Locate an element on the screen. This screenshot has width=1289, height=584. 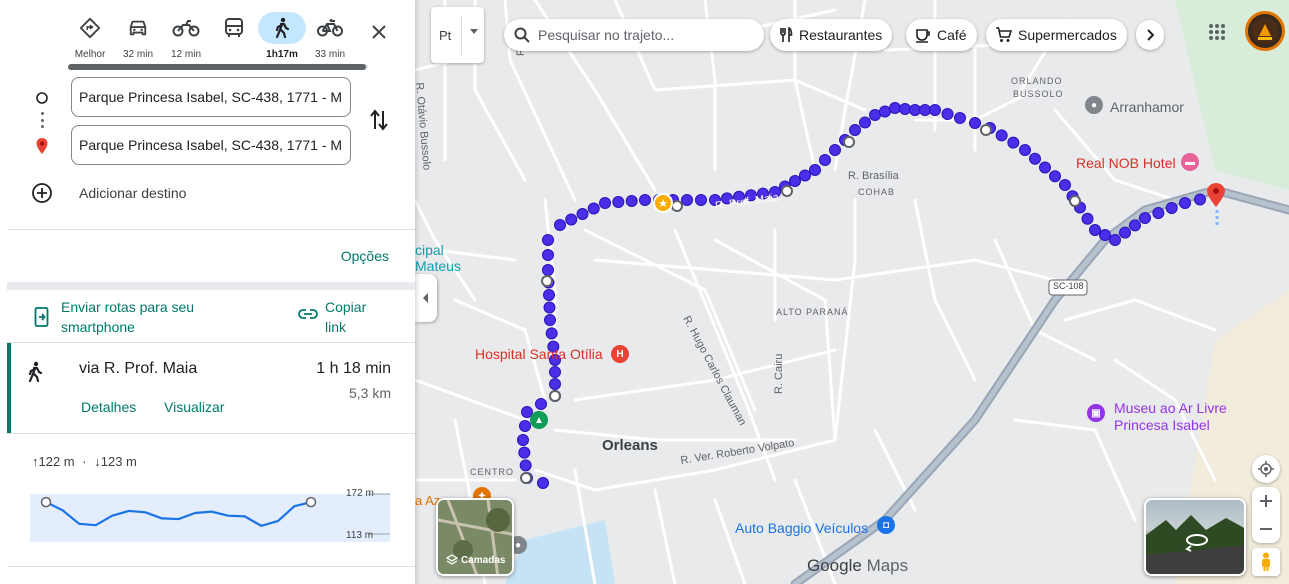
chip-restaurants: Restaurantes is located at coordinates (831, 35).